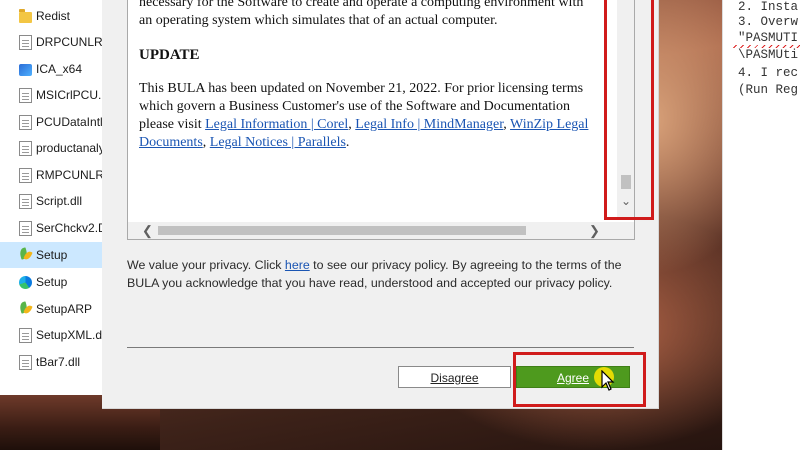 The width and height of the screenshot is (800, 450). Describe the element at coordinates (595, 231) in the screenshot. I see `chevron-right-icon: ❯` at that location.